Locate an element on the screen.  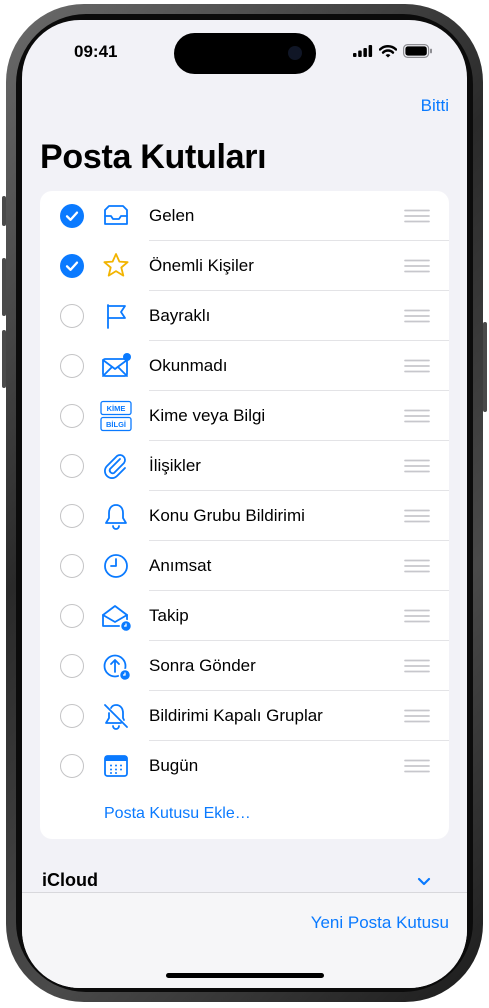
bottom-toolbar: Yeni Posta Kutusu is located at coordinates (244, 940).